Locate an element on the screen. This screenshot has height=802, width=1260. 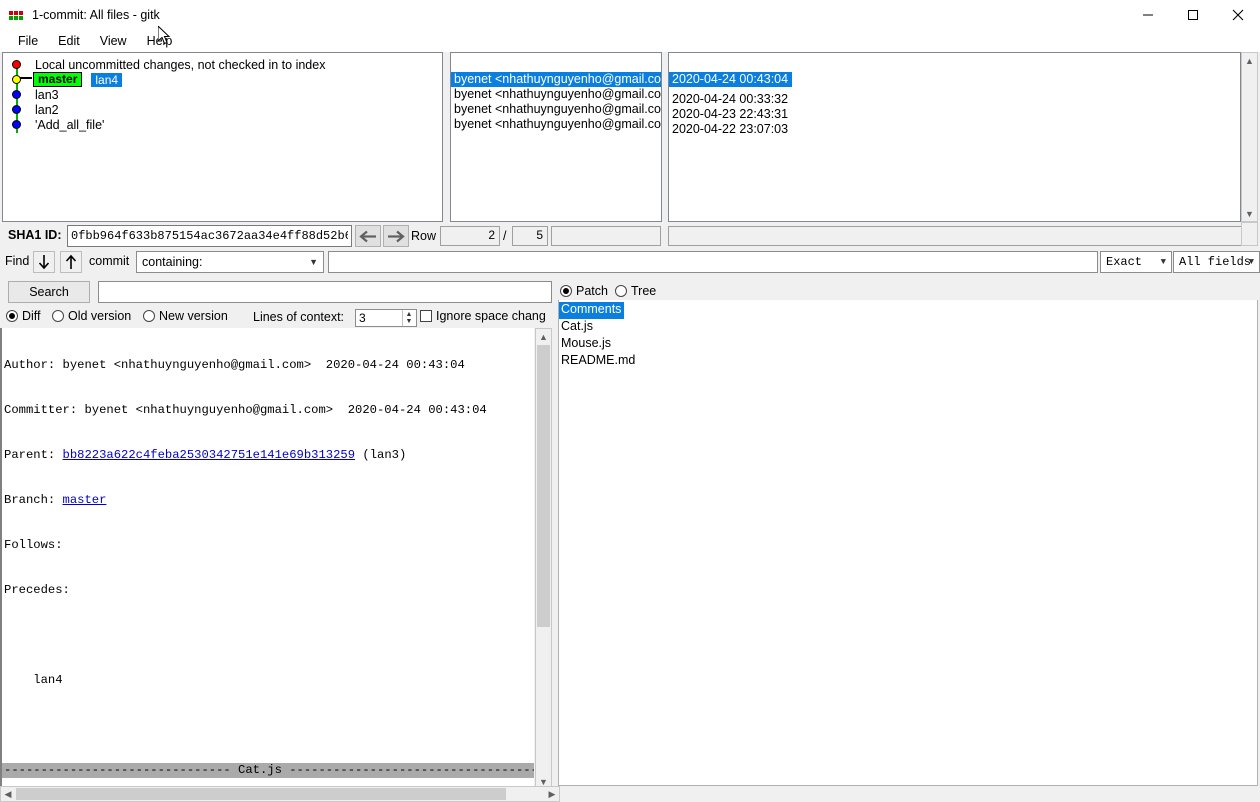
find-label: Find is located at coordinates (17, 261).